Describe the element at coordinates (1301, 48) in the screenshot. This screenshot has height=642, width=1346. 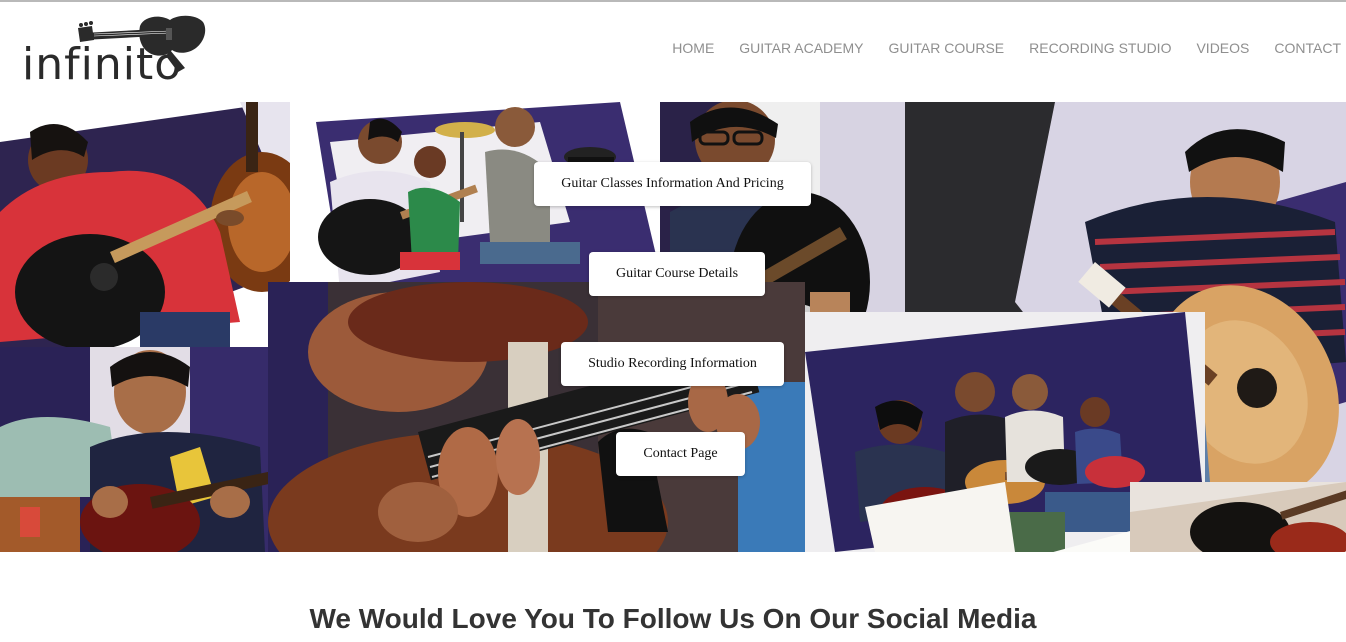
I see `nav-item-contact: CONTACT` at that location.